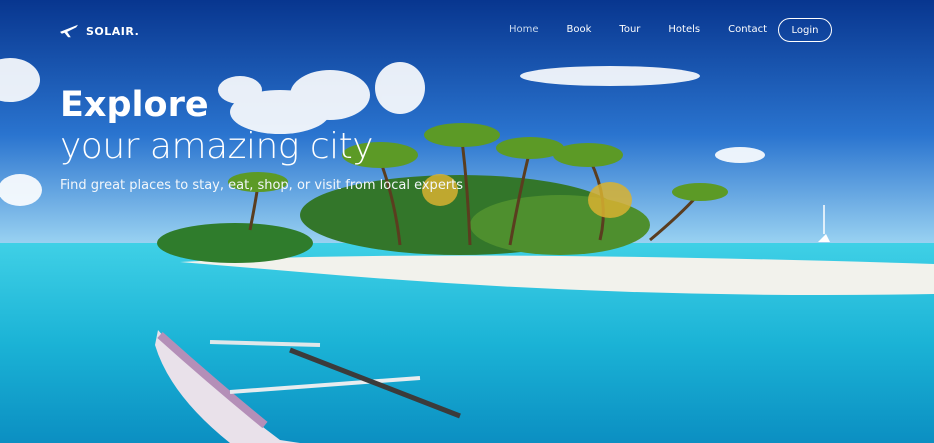 This screenshot has height=443, width=934. What do you see at coordinates (113, 31) in the screenshot?
I see `brand-name: SOLAIR.` at bounding box center [113, 31].